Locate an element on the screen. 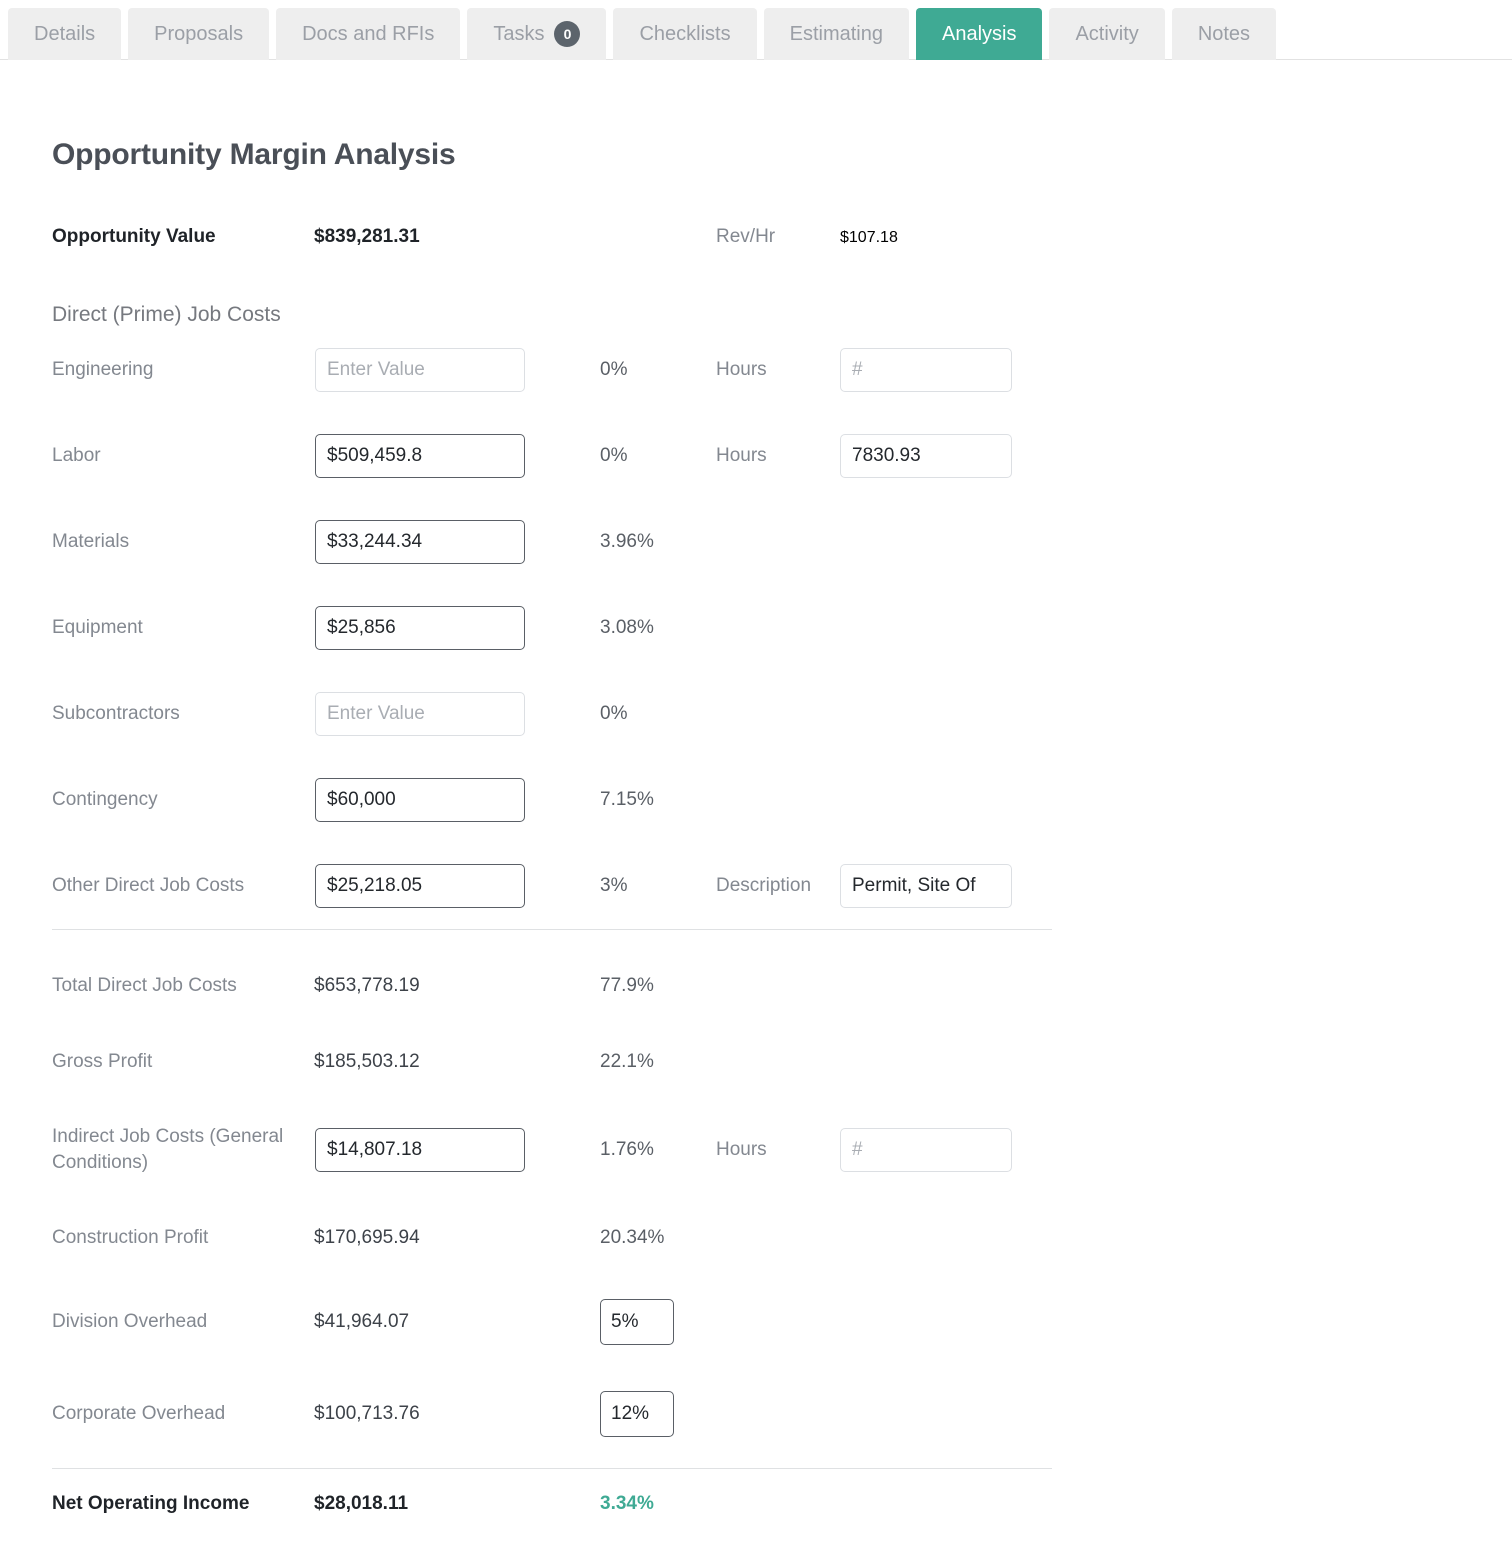 This screenshot has height=1552, width=1512. indirect-hours-input is located at coordinates (926, 1150).